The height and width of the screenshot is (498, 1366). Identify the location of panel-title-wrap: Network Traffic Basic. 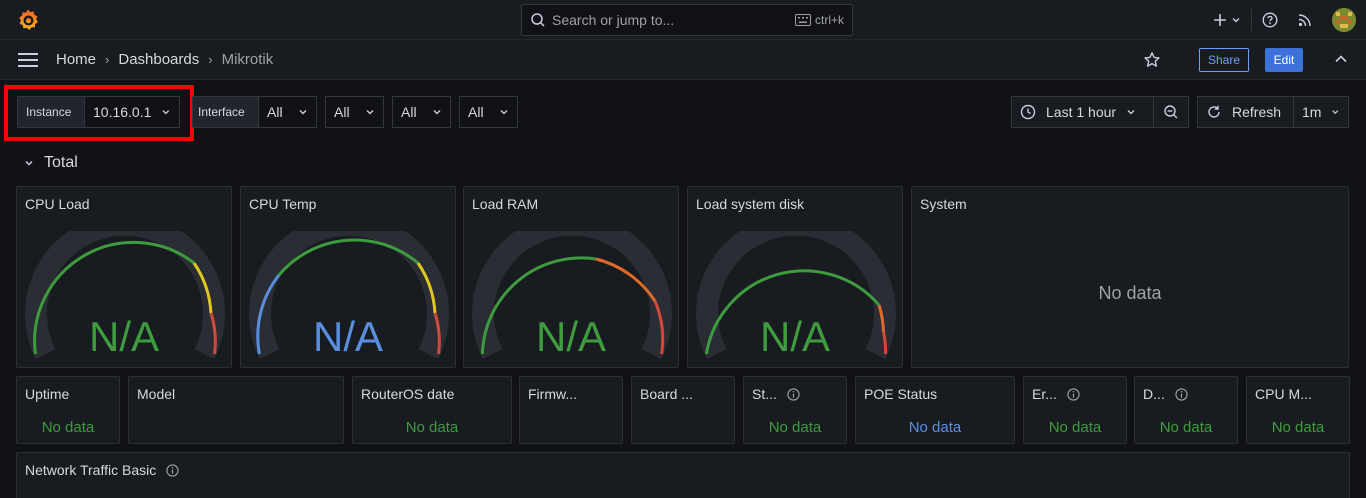
(102, 470).